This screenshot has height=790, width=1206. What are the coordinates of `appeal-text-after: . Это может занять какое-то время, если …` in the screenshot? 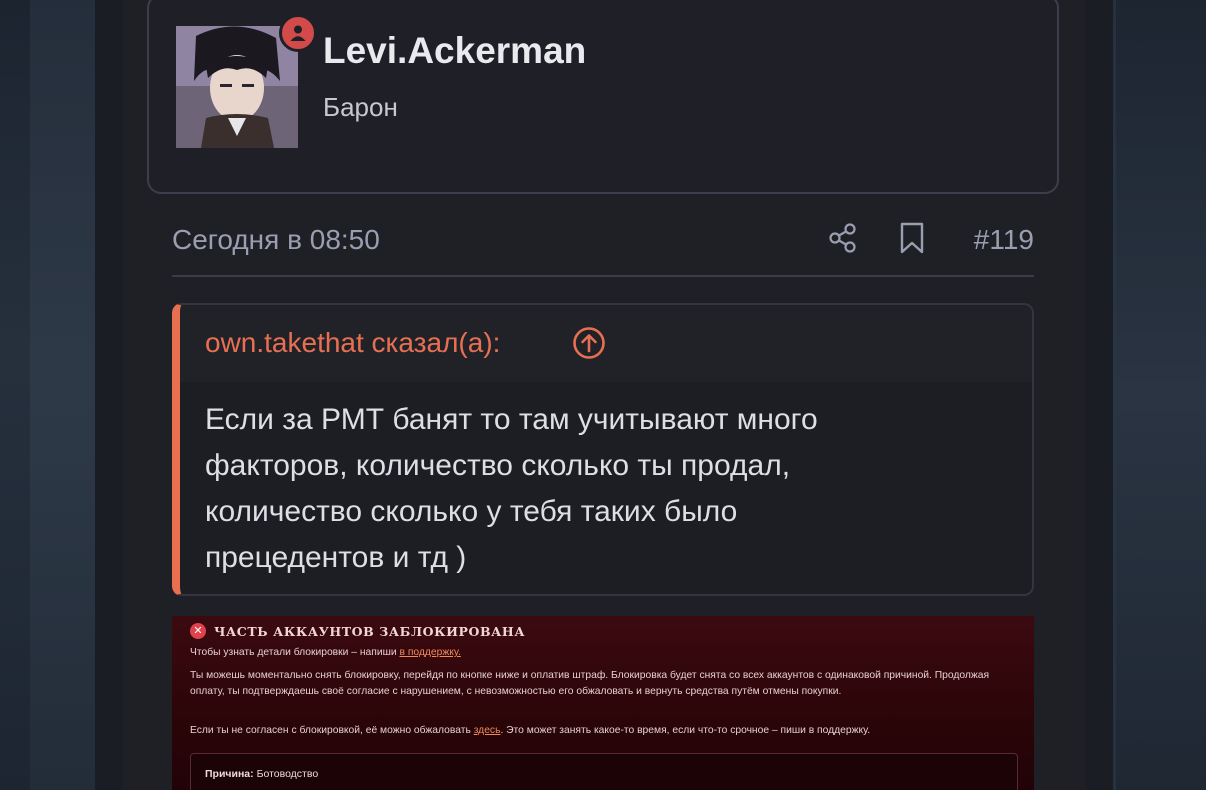 It's located at (685, 730).